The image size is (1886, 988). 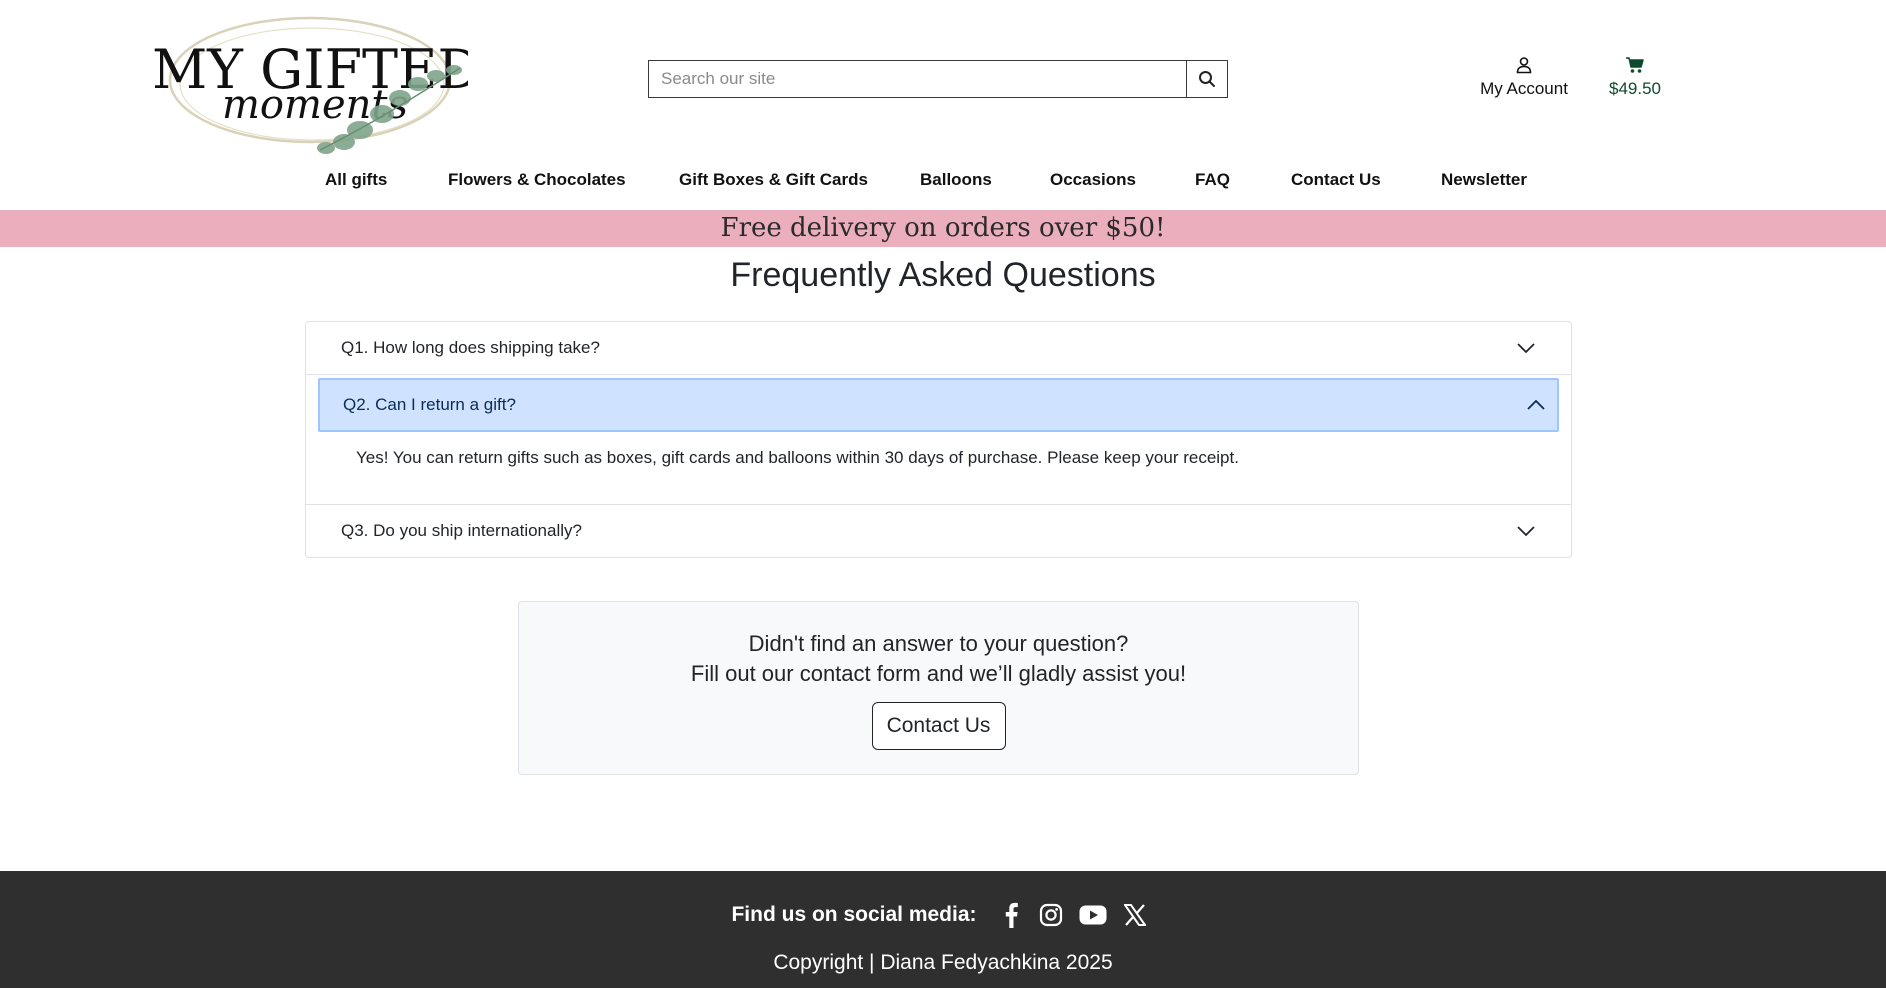 I want to click on contact-prompt-line1: Didn't find an answer to your question?, so click(x=938, y=643).